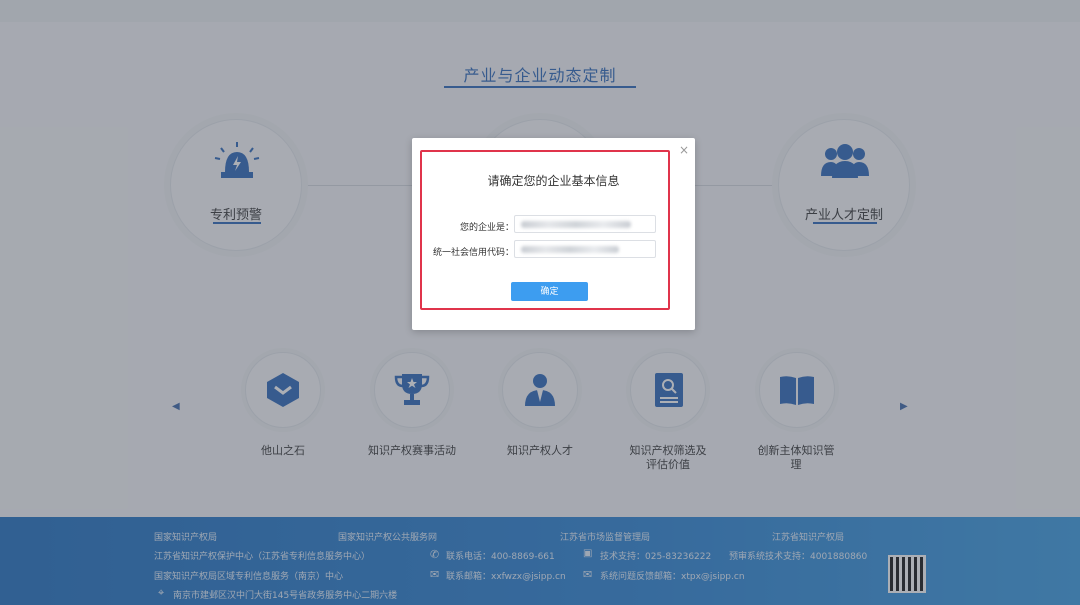  Describe the element at coordinates (486, 228) in the screenshot. I see `company-label: 您的企业是：` at that location.